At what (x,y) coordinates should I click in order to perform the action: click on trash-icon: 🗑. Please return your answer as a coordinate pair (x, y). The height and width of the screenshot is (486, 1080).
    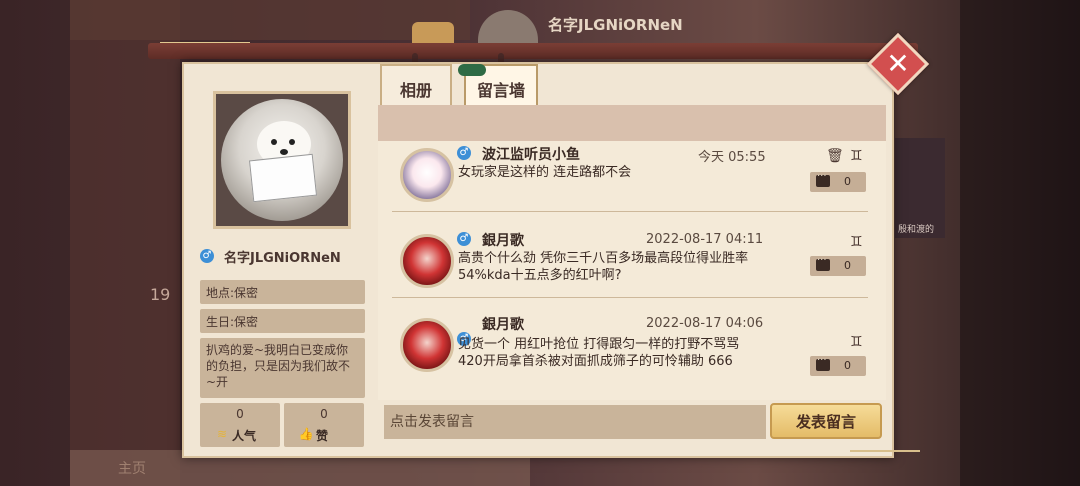
    Looking at the image, I should click on (835, 156).